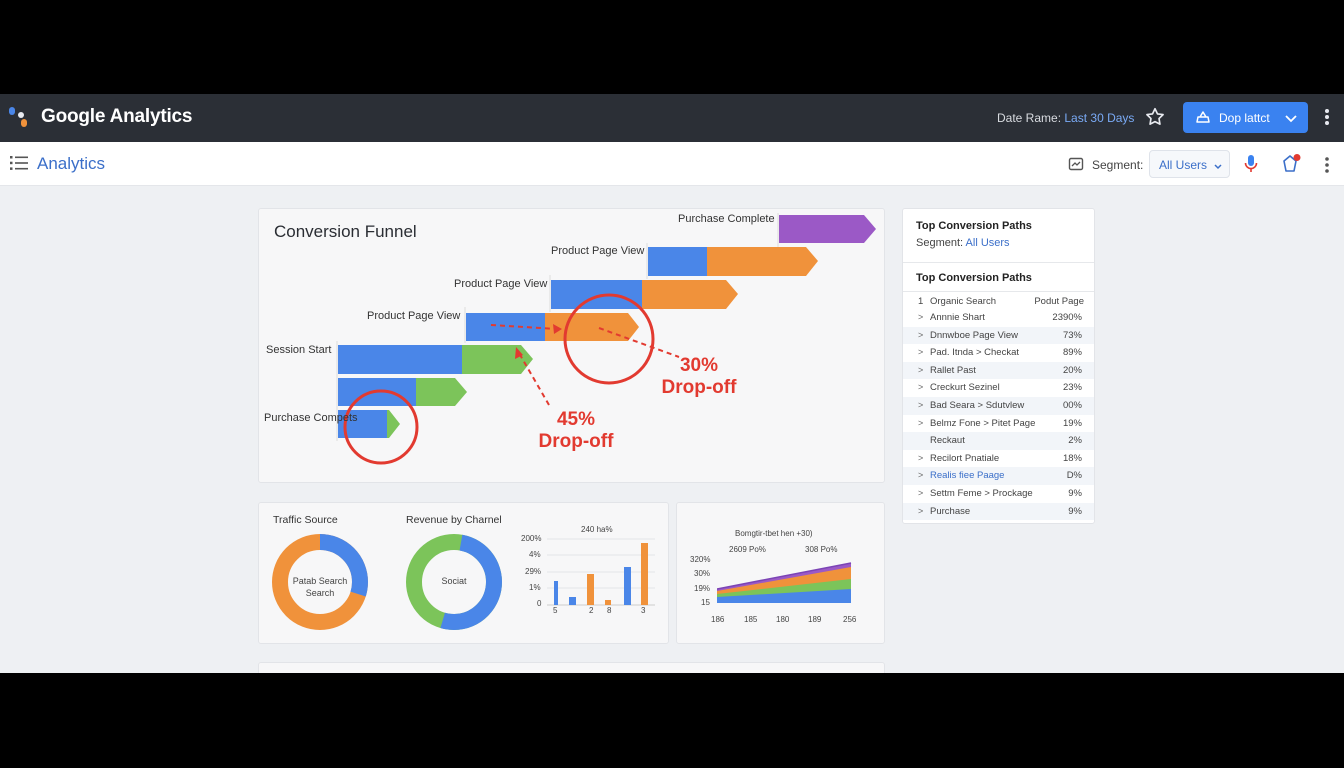  I want to click on funnel-bar-purple, so click(827, 229).